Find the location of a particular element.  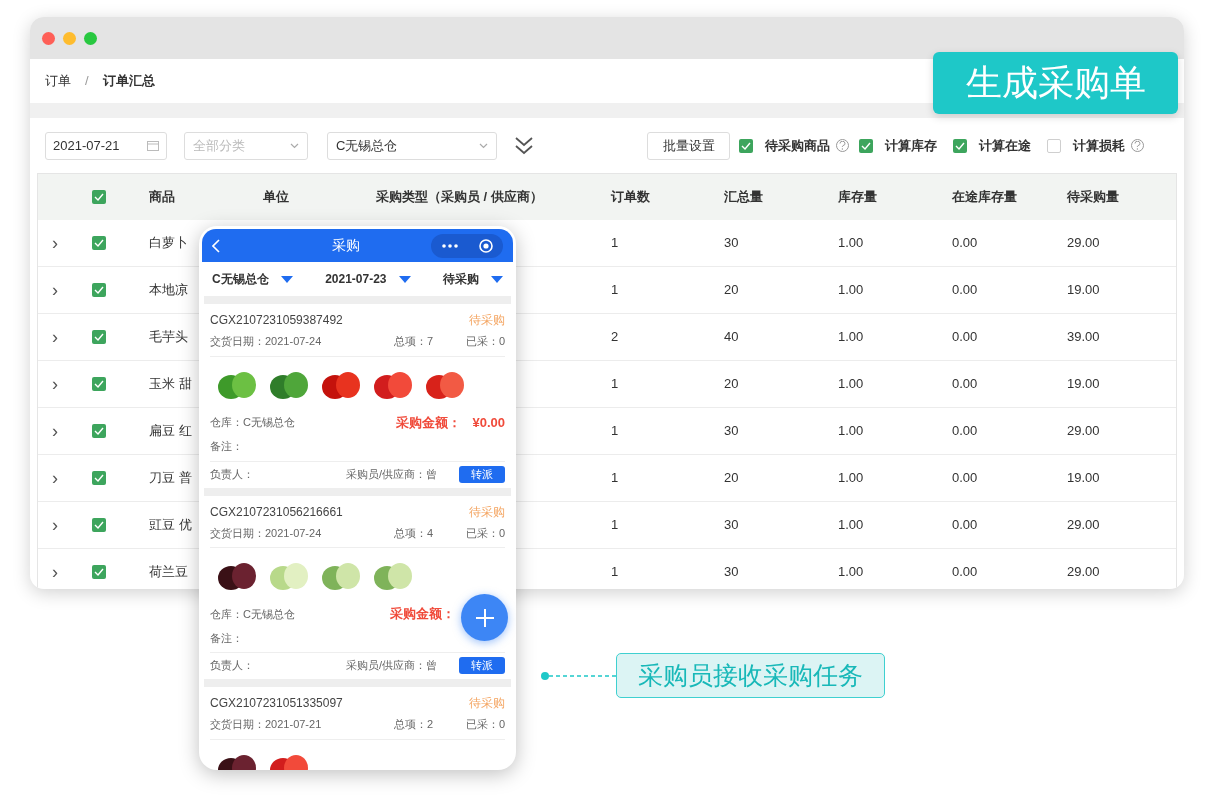

table-cell: 40 is located at coordinates (731, 337).